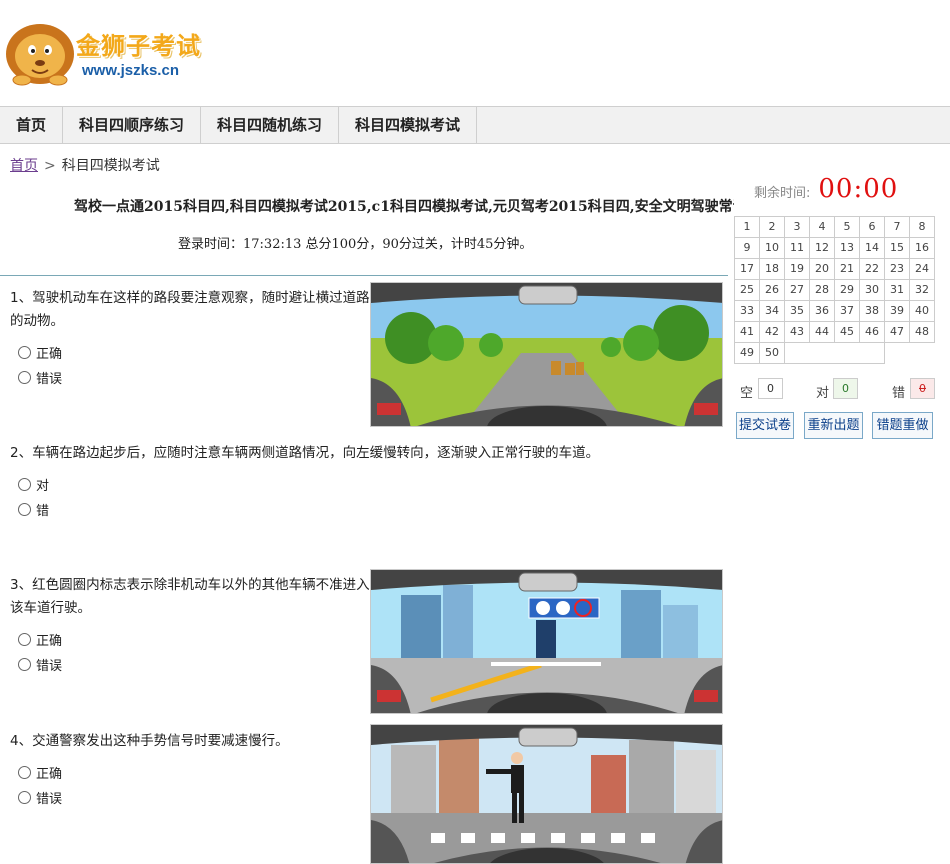  What do you see at coordinates (797, 227) in the screenshot?
I see `question-number-cell: 3` at bounding box center [797, 227].